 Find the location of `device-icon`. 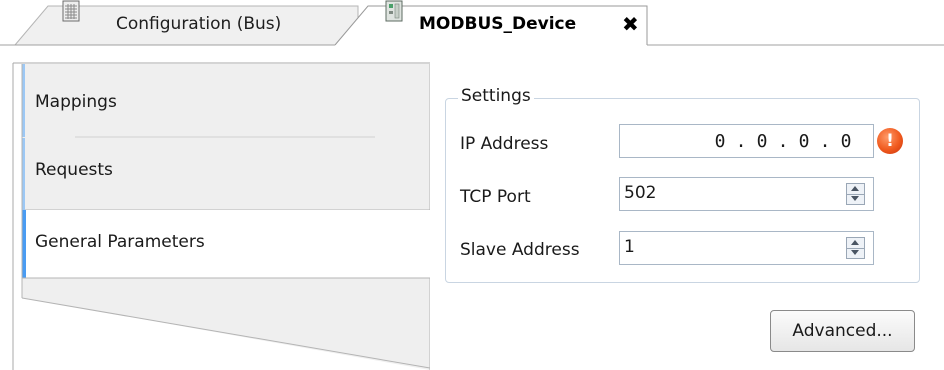

device-icon is located at coordinates (394, 11).